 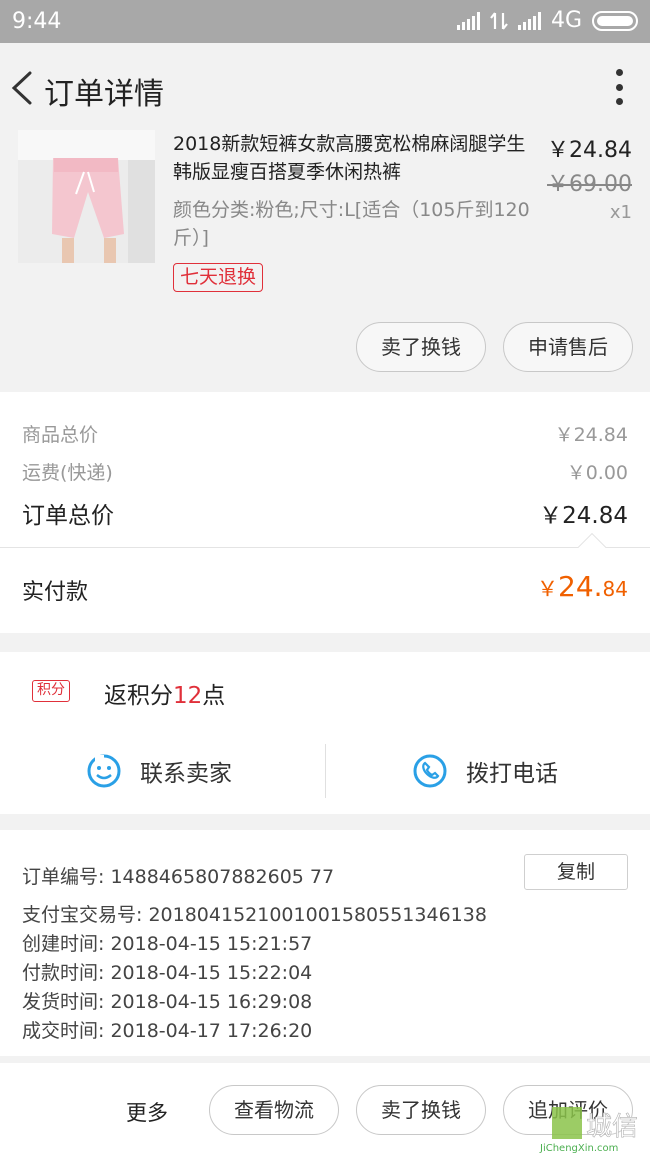 What do you see at coordinates (37, 21) in the screenshot?
I see `status-time: 9:44` at bounding box center [37, 21].